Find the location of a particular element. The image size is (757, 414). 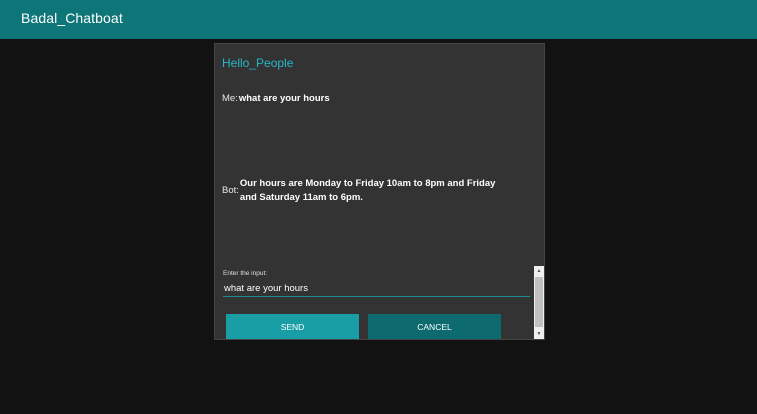

send-button: SEND is located at coordinates (292, 326).